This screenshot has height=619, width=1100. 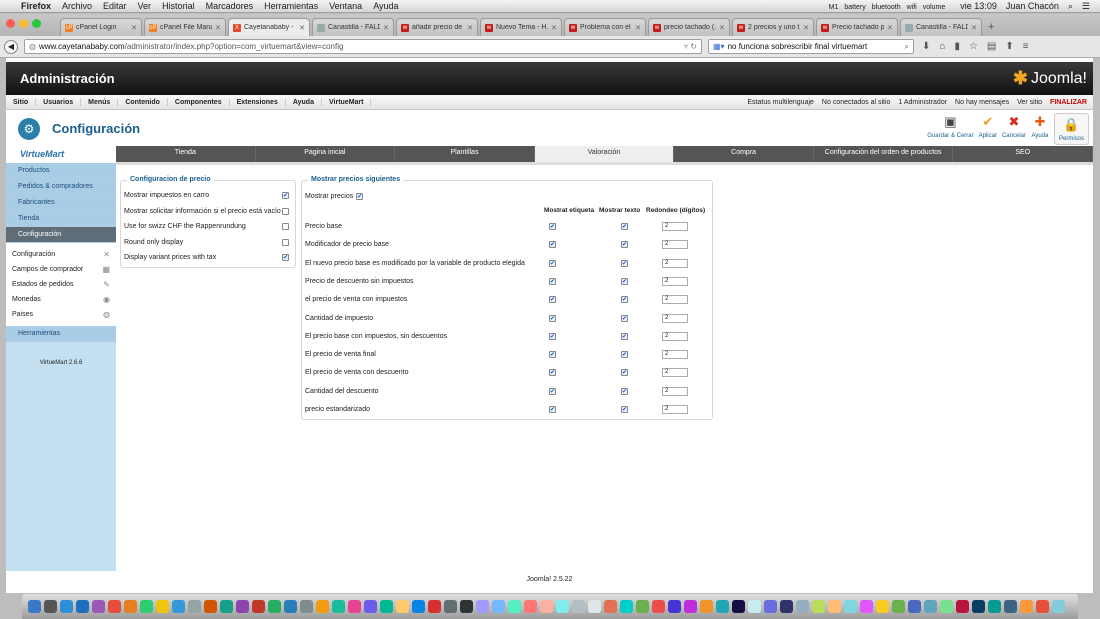 I want to click on sidebar-item-0: Productos, so click(x=61, y=171).